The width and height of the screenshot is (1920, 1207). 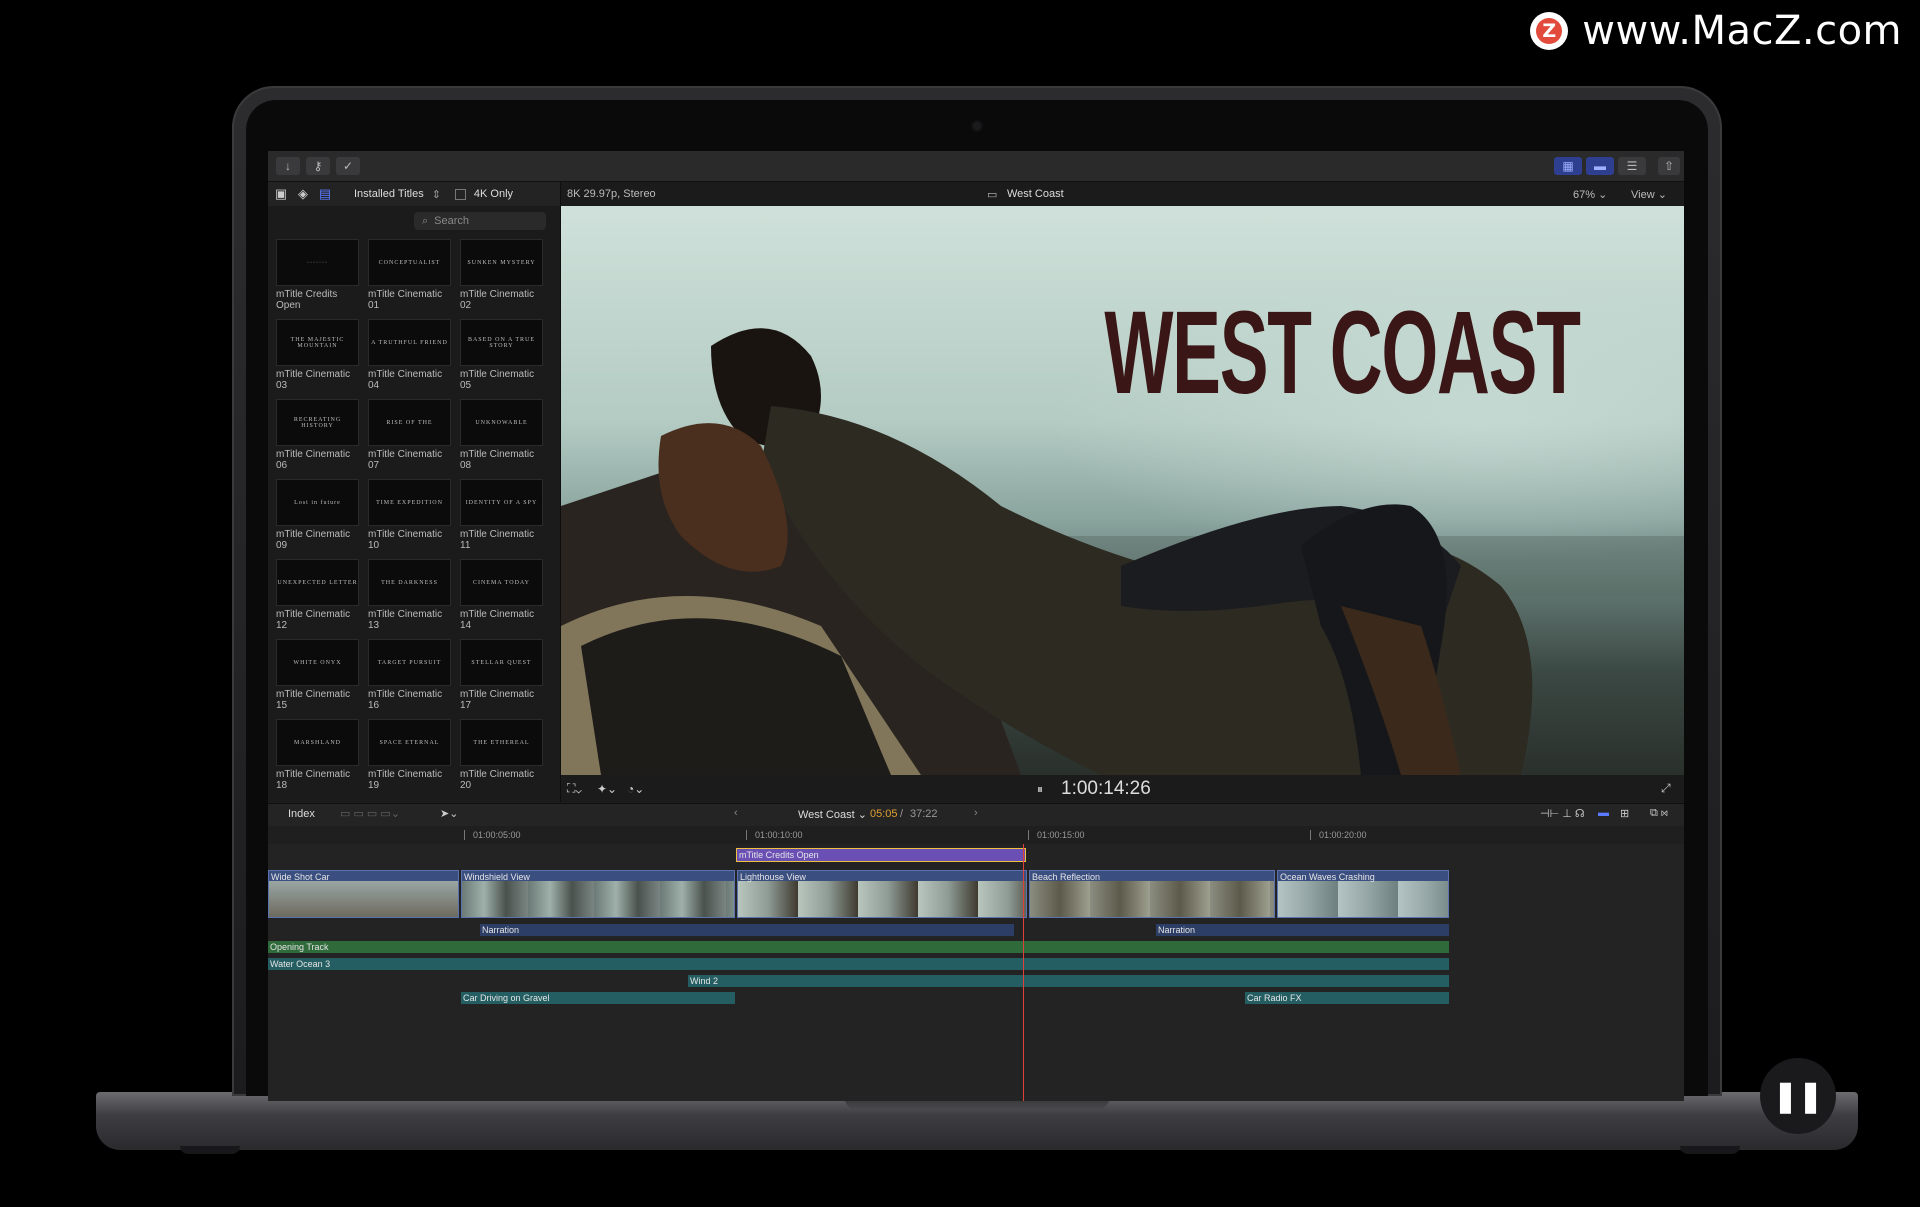 I want to click on video-clip-windshield-view: Windshield View, so click(x=598, y=894).